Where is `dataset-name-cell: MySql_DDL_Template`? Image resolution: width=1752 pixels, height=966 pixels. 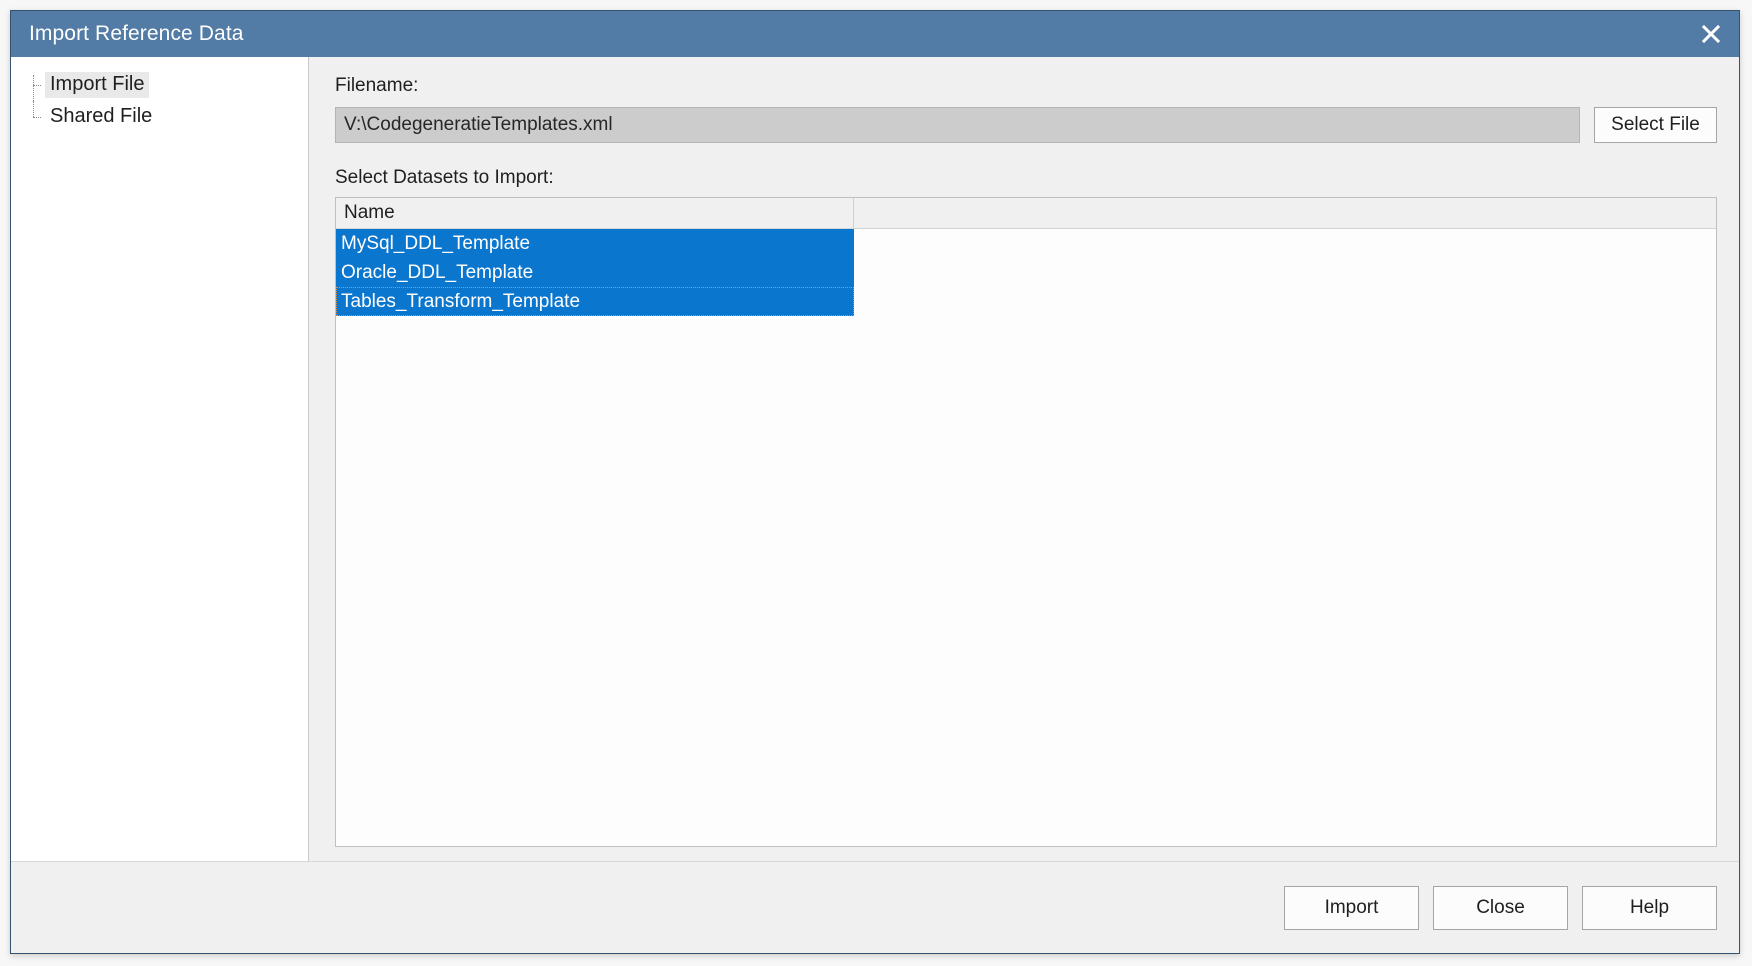
dataset-name-cell: MySql_DDL_Template is located at coordinates (595, 243).